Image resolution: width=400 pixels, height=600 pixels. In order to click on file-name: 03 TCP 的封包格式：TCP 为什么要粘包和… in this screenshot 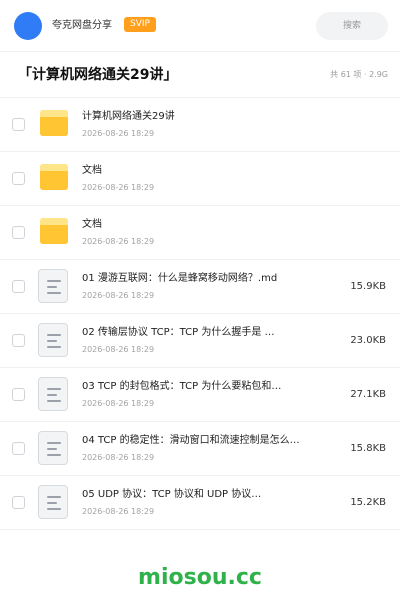, I will do `click(204, 387)`.